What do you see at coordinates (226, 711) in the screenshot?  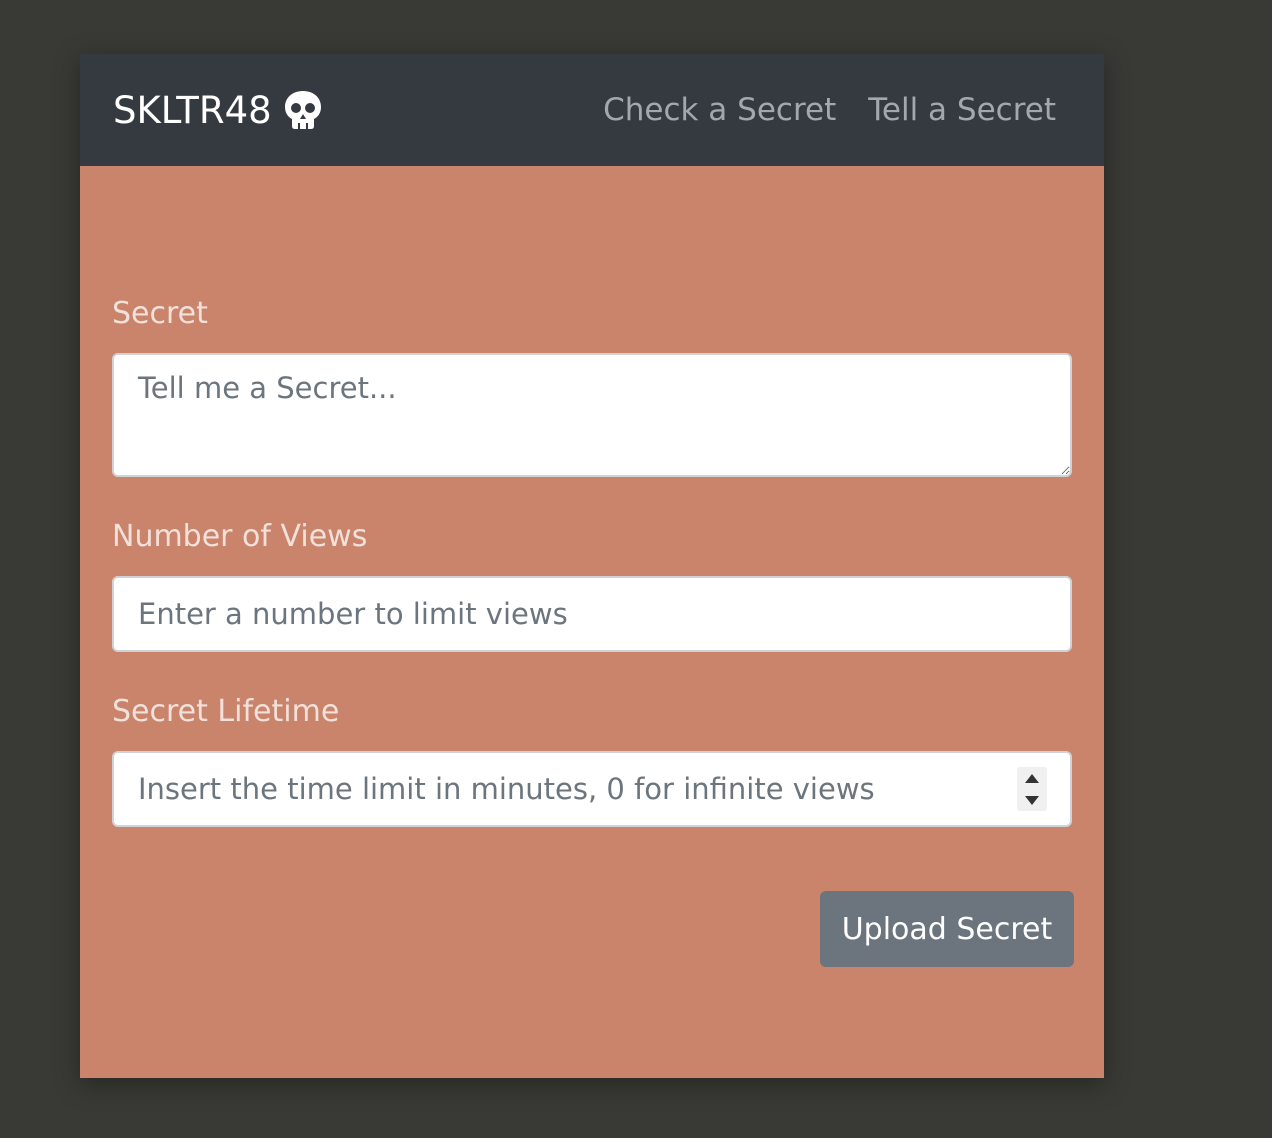 I see `lifetime-label: Secret Lifetime` at bounding box center [226, 711].